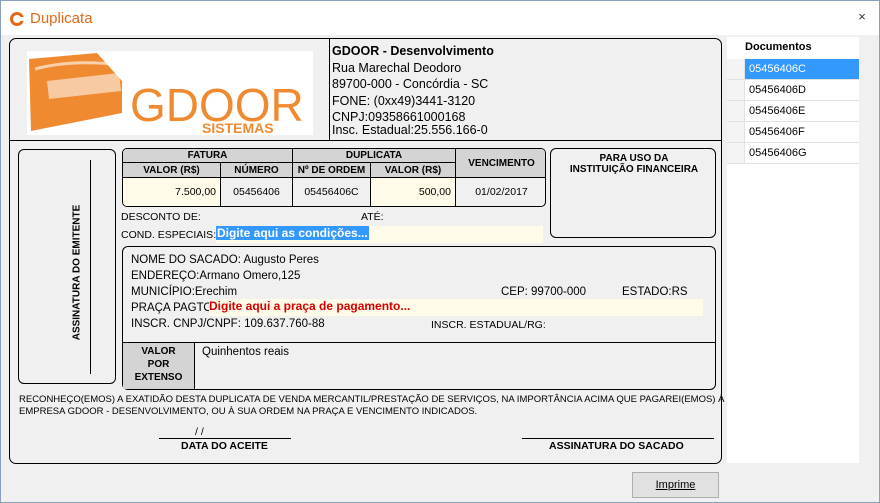 This screenshot has width=880, height=503. I want to click on document-id: 05456406E, so click(777, 111).